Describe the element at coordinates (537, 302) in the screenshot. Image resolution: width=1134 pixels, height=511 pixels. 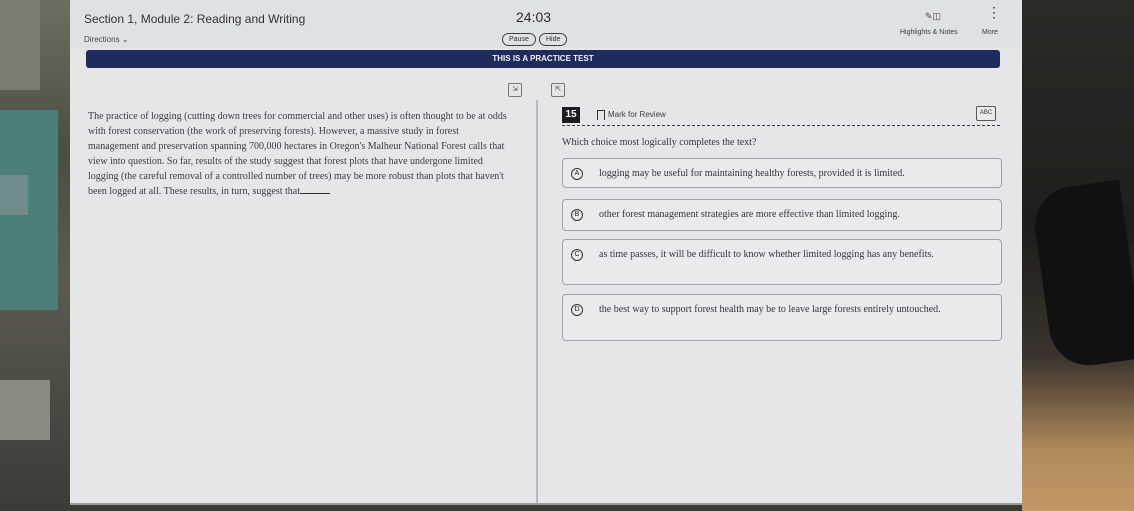
I see `pane-divider` at that location.